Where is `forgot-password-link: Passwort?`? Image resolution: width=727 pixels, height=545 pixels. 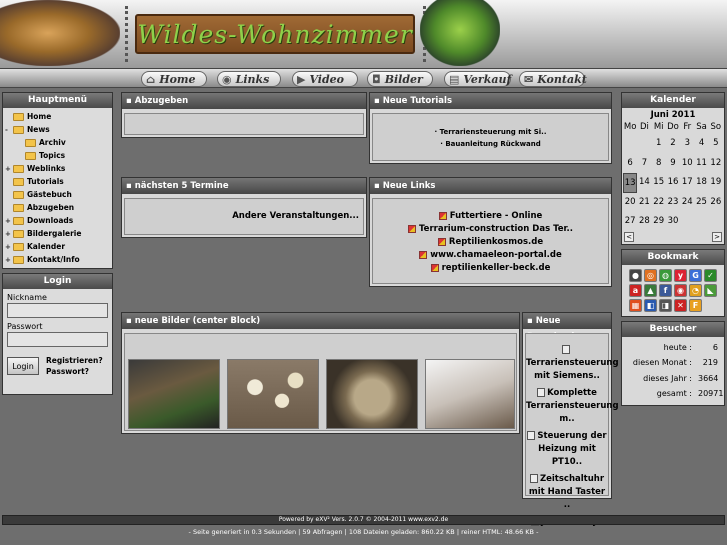
forgot-password-link: Passwort? is located at coordinates (74, 371).